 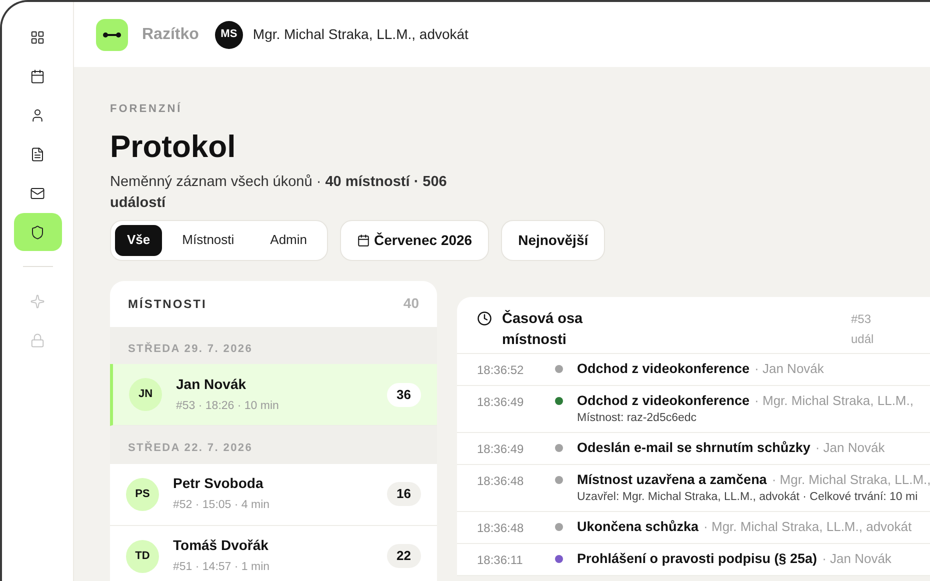 What do you see at coordinates (142, 494) in the screenshot?
I see `room-avatar: PS` at bounding box center [142, 494].